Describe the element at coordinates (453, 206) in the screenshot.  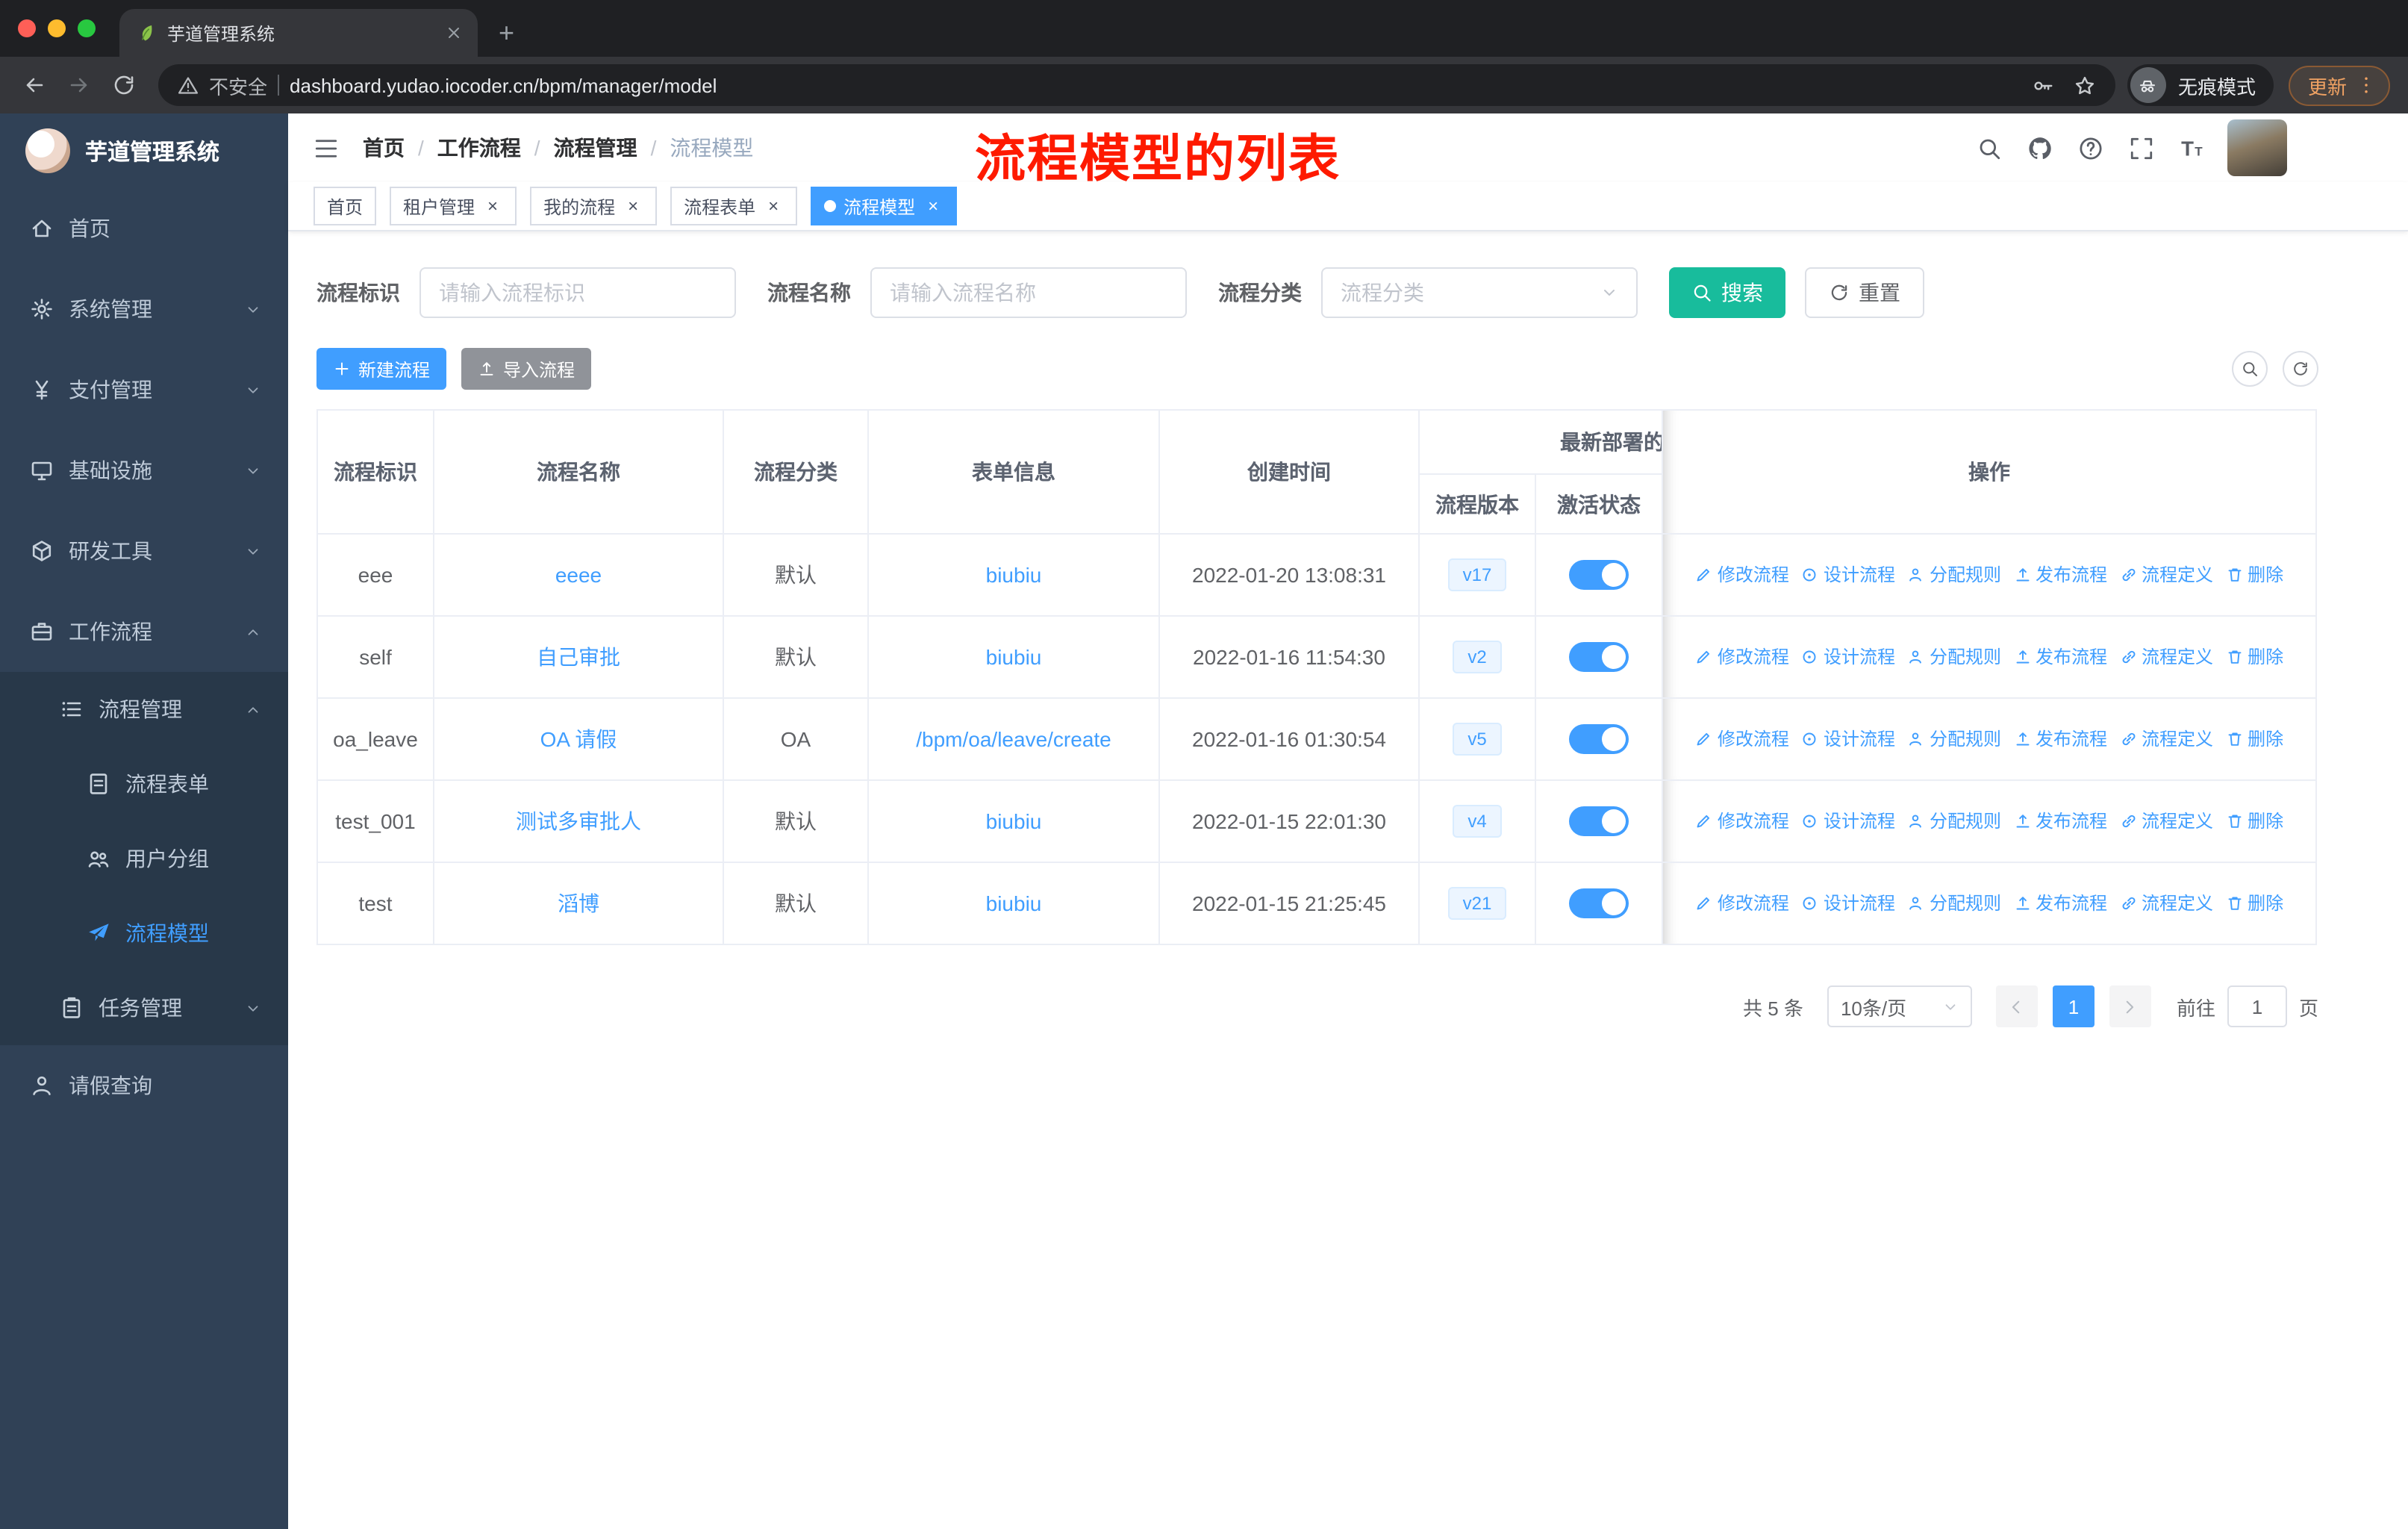
I see `view-tag-1: 租户管理 ×` at that location.